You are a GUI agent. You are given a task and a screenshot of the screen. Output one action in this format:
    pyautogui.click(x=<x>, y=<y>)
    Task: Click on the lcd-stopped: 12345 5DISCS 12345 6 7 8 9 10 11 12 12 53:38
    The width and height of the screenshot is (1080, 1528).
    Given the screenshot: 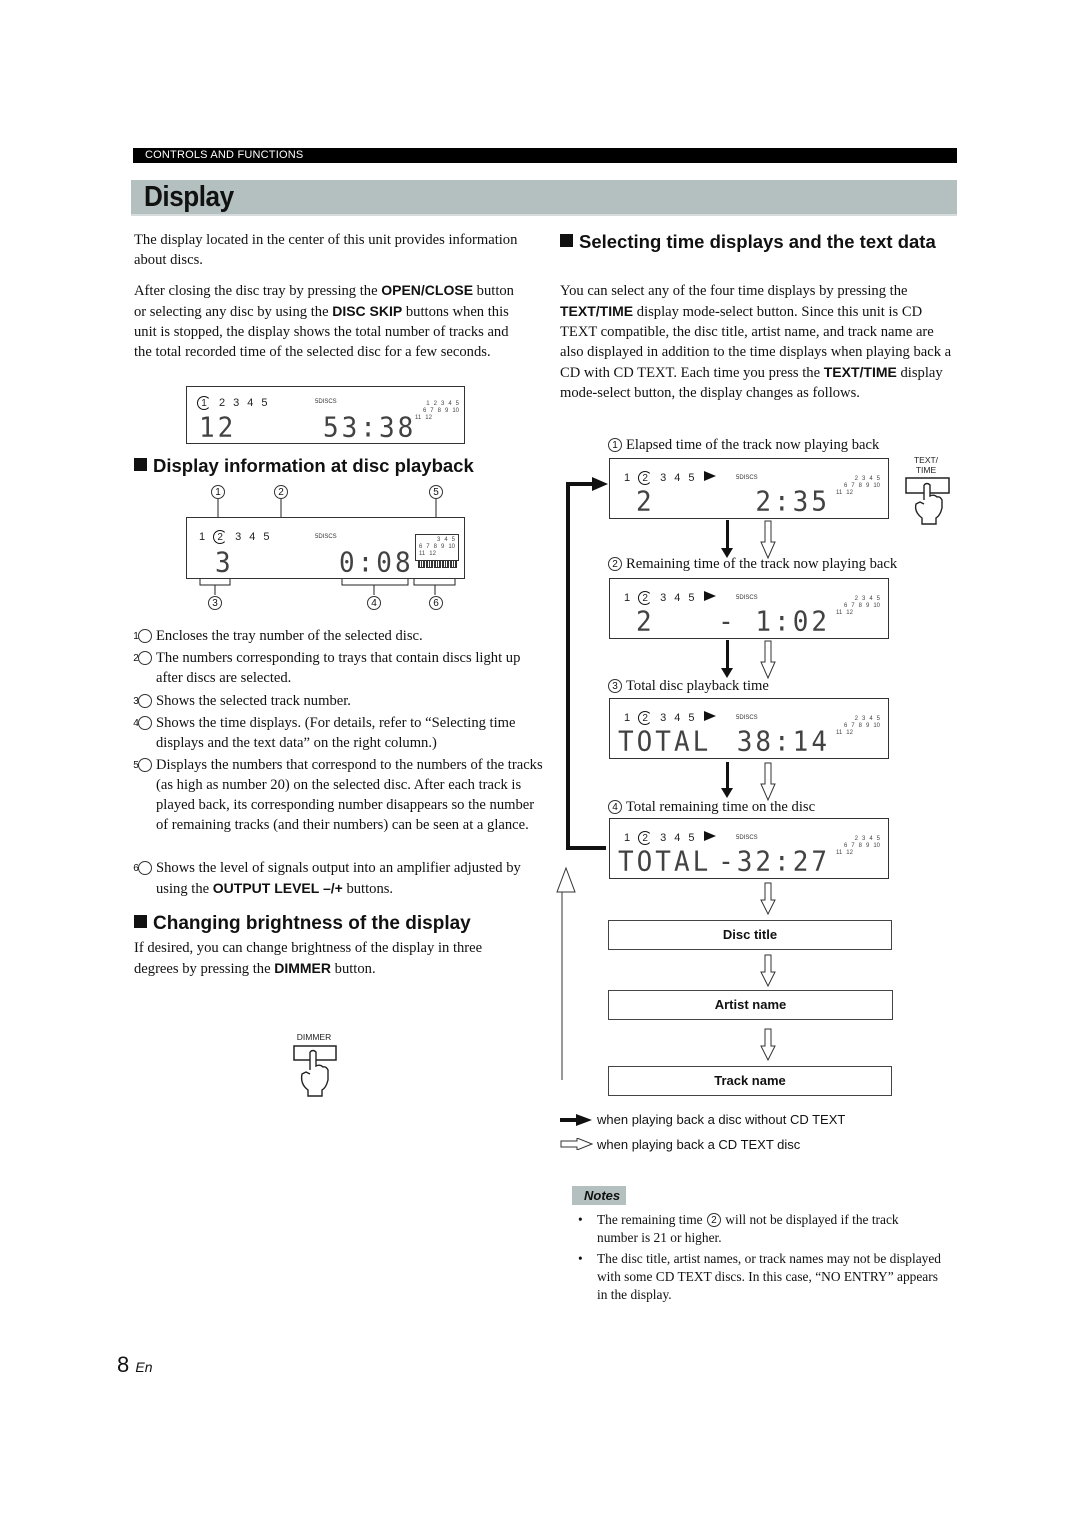 What is the action you would take?
    pyautogui.click(x=325, y=415)
    